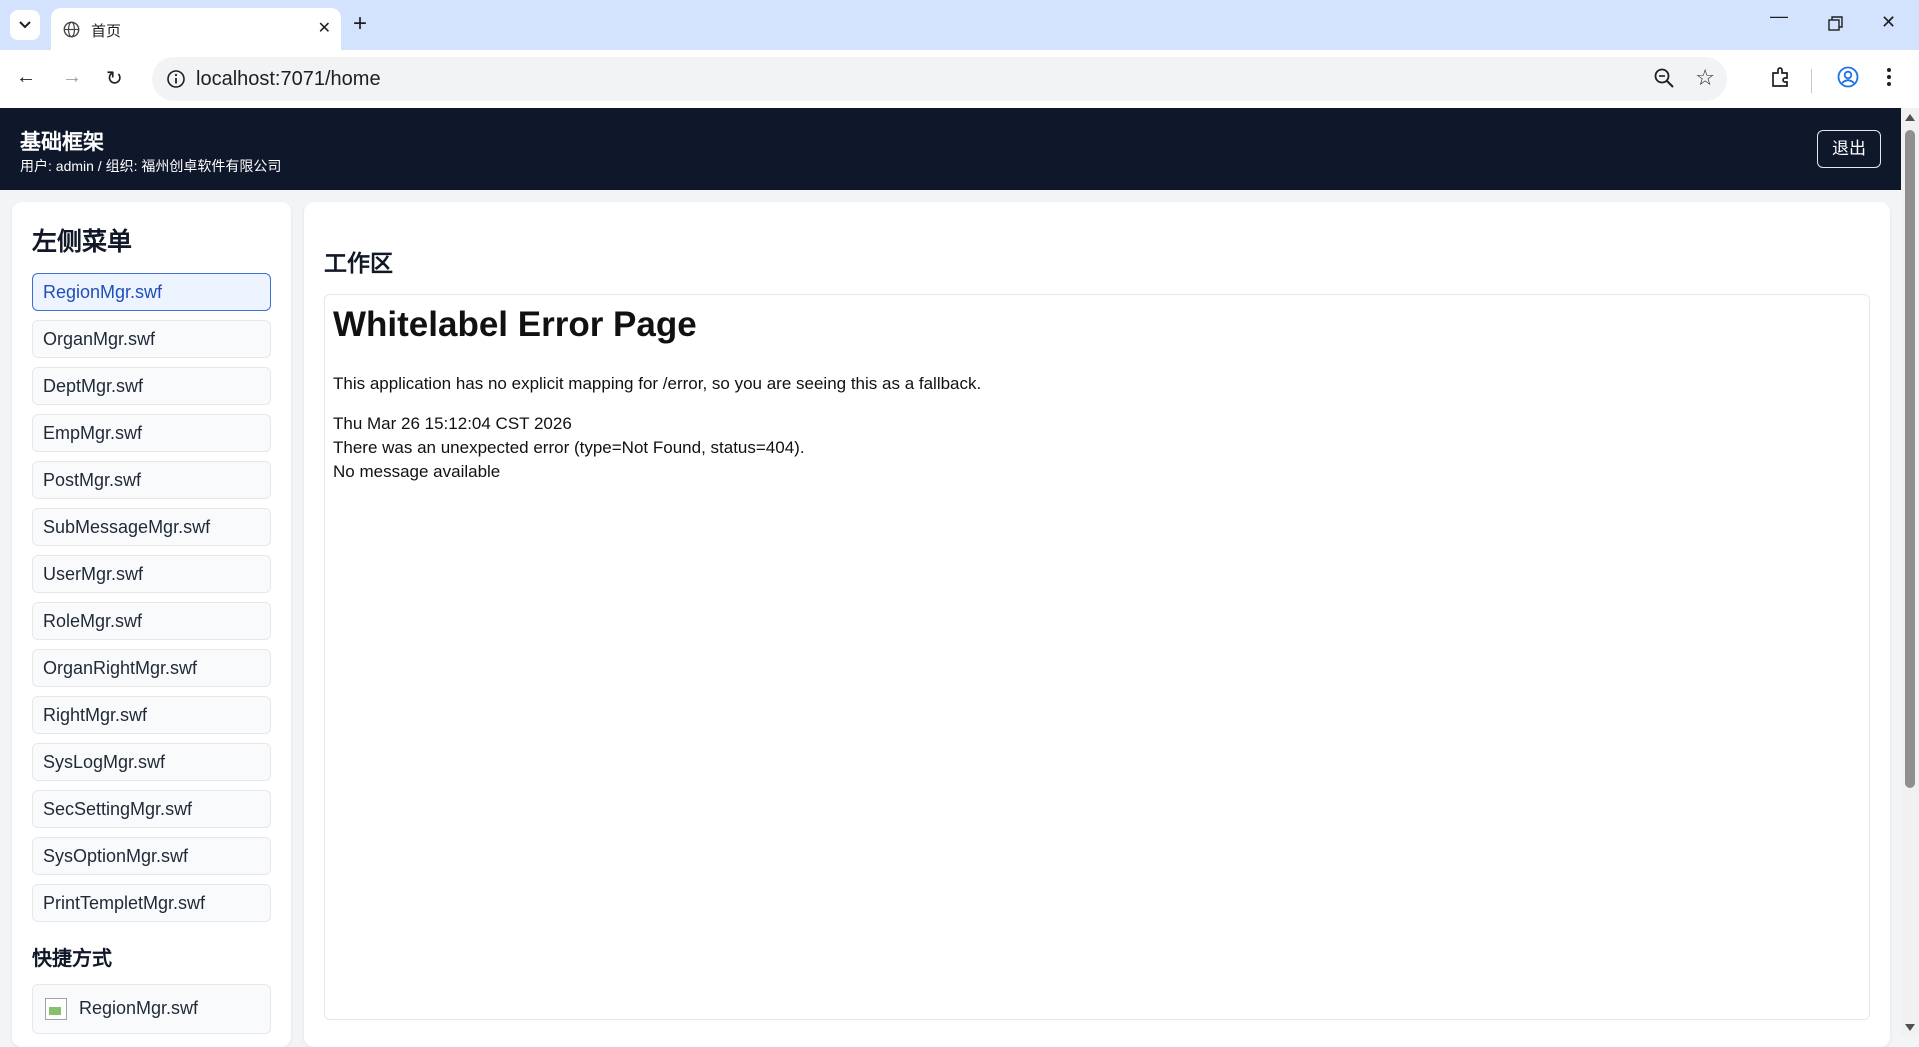 The height and width of the screenshot is (1047, 1919). What do you see at coordinates (1705, 78) in the screenshot?
I see `bookmark-star-icon: ☆` at bounding box center [1705, 78].